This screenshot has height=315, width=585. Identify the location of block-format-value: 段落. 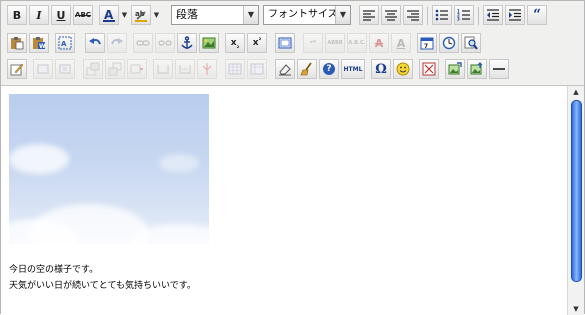
(187, 14).